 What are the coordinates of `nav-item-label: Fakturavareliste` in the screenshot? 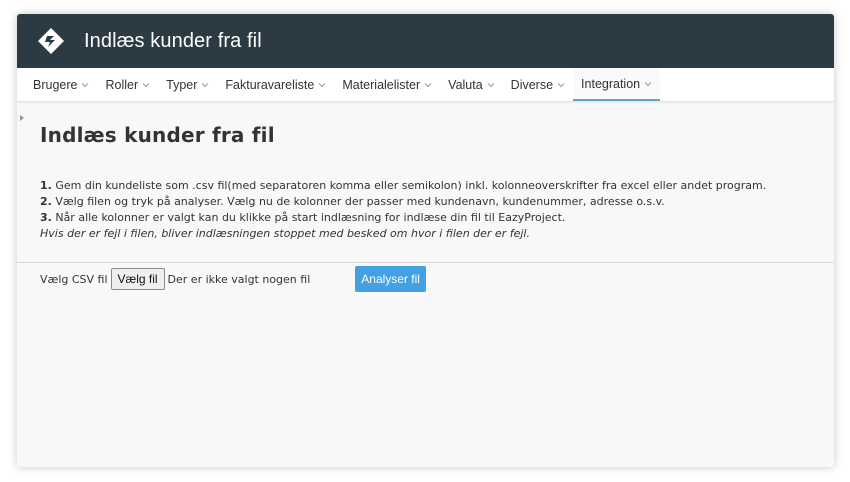 It's located at (270, 84).